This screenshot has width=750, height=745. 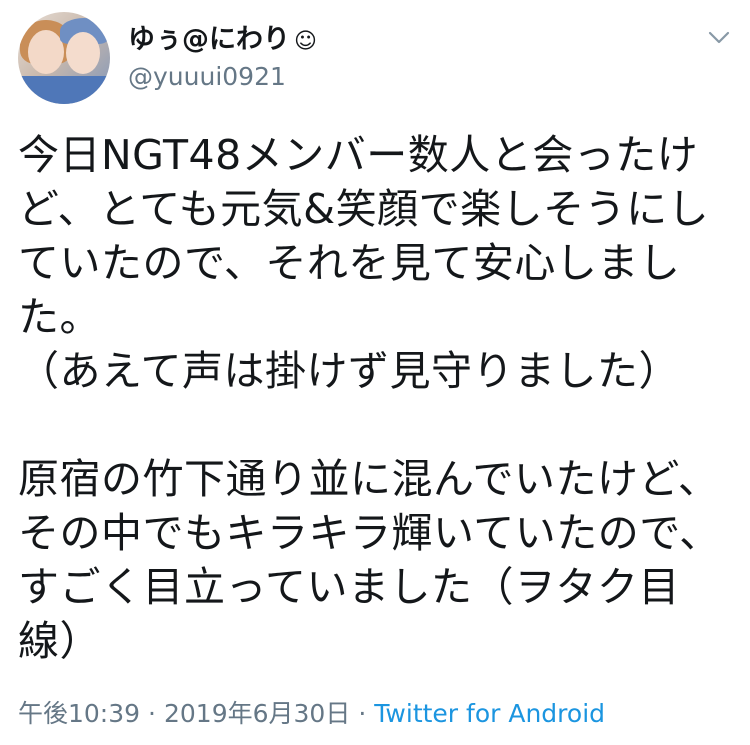 I want to click on tweet-line: 今日NGT48メンバー数人と会ったけ, so click(x=358, y=155).